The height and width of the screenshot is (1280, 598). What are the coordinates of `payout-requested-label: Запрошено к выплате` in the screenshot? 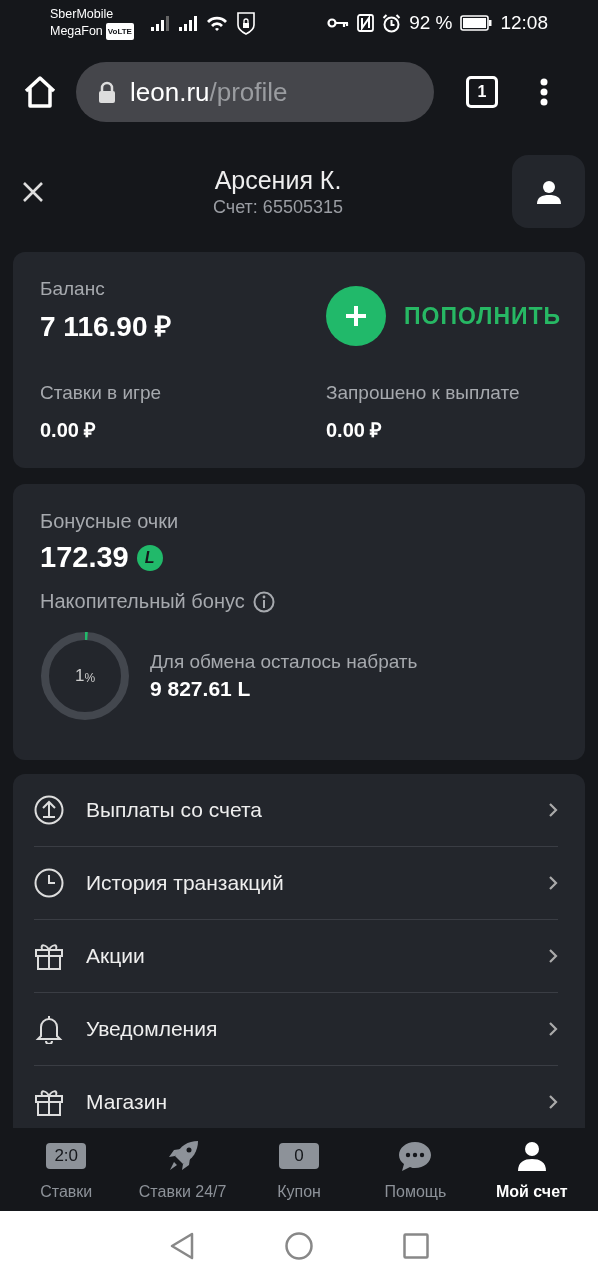 It's located at (423, 393).